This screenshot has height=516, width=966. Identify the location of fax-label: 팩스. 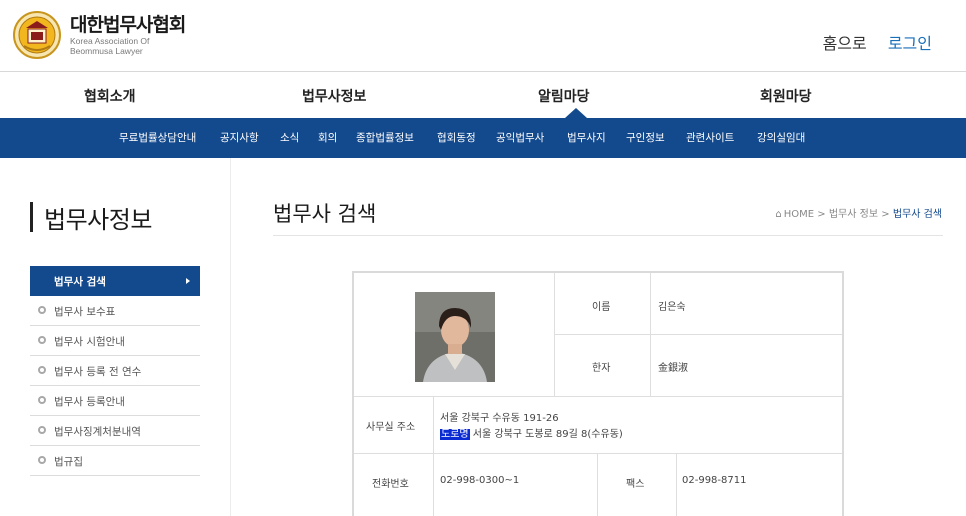
(635, 484).